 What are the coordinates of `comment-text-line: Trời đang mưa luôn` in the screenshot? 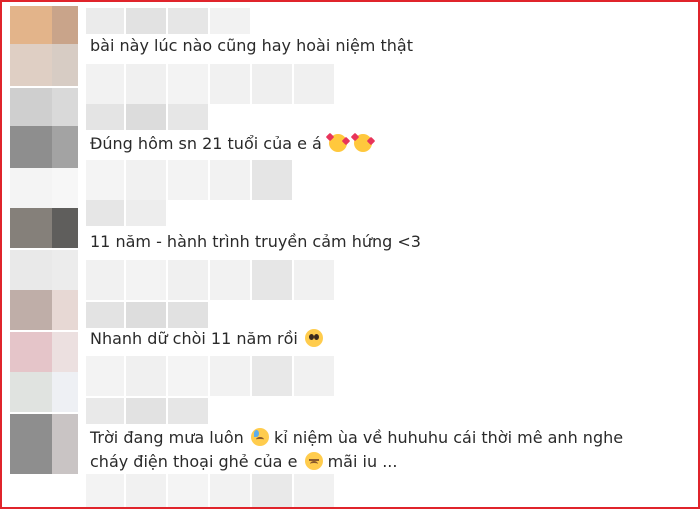 It's located at (167, 437).